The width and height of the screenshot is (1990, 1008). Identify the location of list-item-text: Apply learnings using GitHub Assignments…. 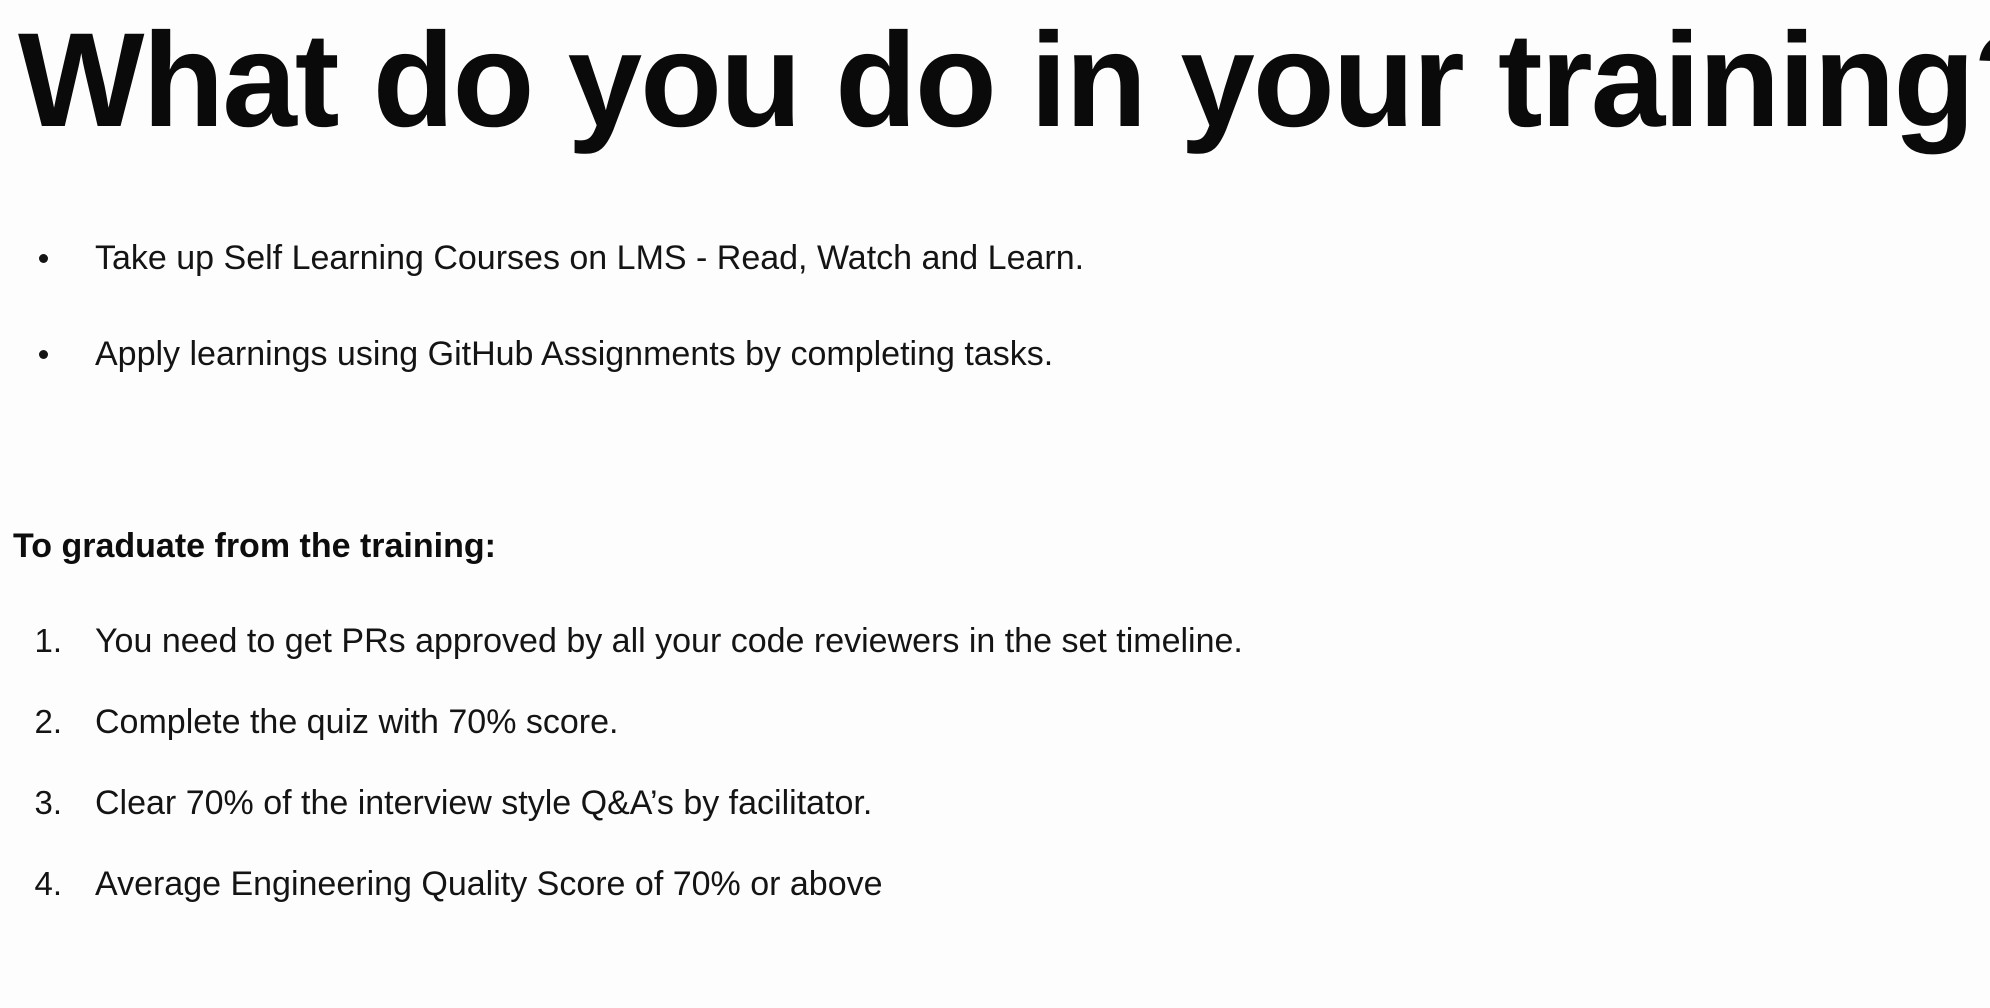
(574, 354).